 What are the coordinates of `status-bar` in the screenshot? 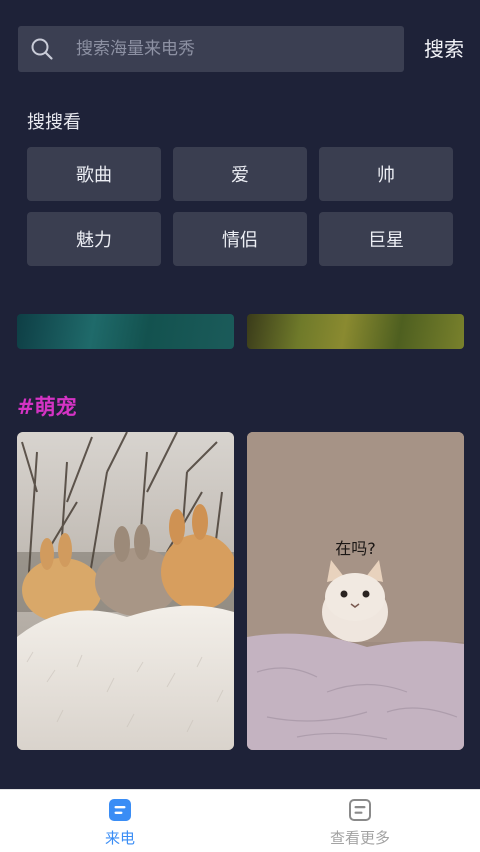 It's located at (240, 7).